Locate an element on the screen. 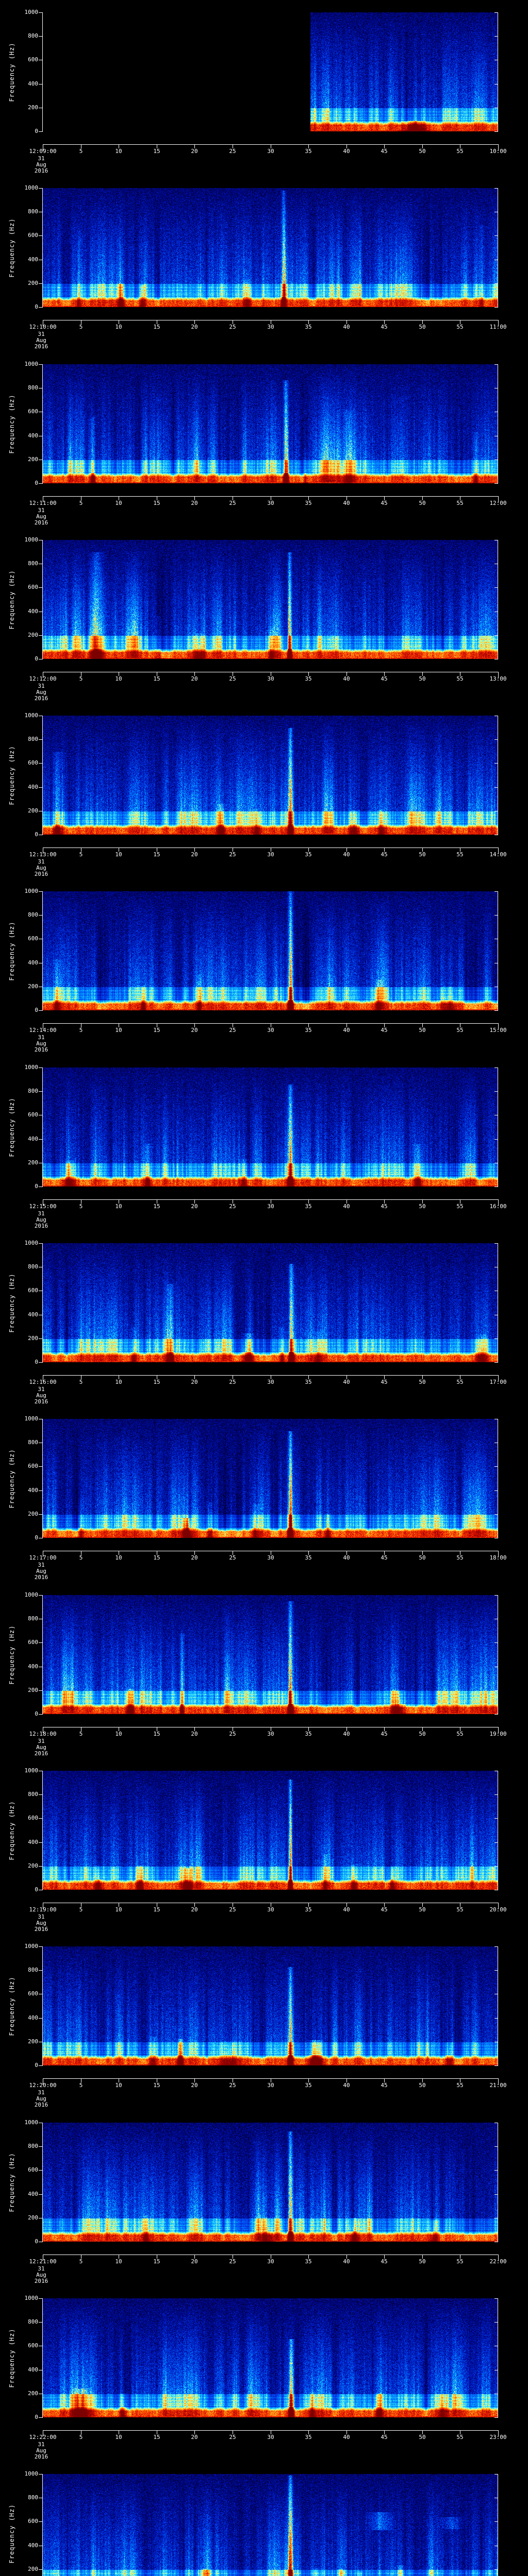 This screenshot has width=528, height=2576. x-axis-start-time-label: 12:17:00 is located at coordinates (43, 1557).